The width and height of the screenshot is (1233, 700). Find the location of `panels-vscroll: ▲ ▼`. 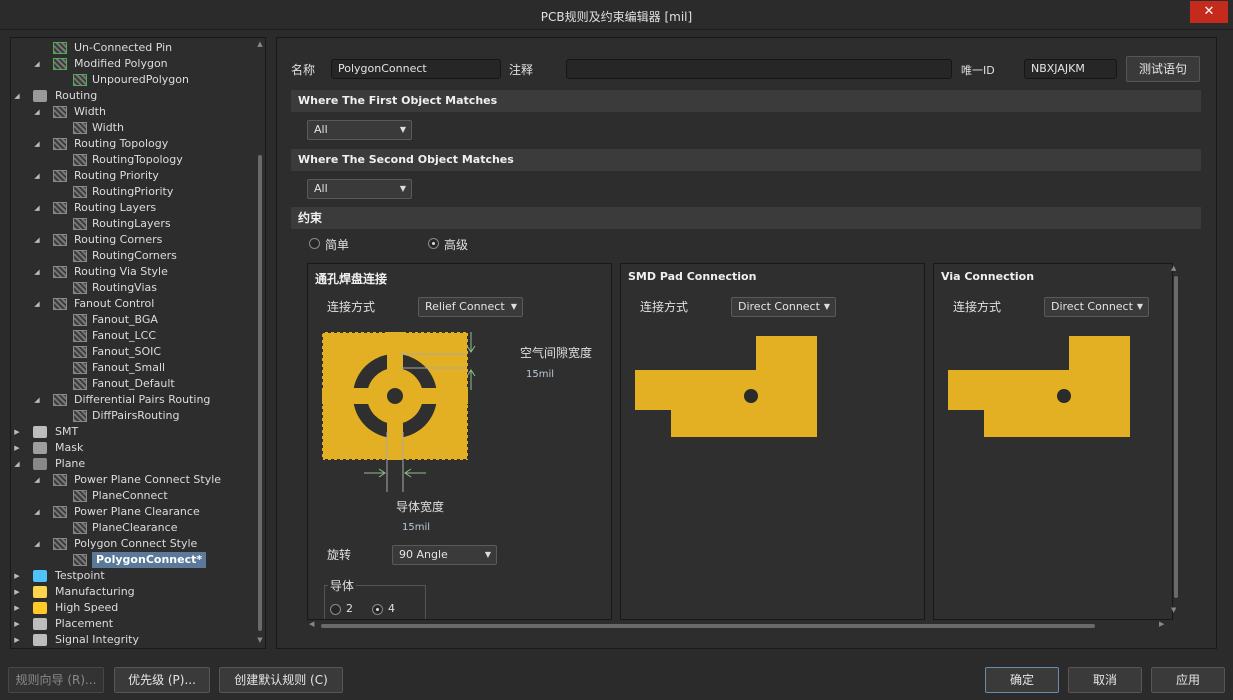

panels-vscroll: ▲ ▼ is located at coordinates (1177, 441).